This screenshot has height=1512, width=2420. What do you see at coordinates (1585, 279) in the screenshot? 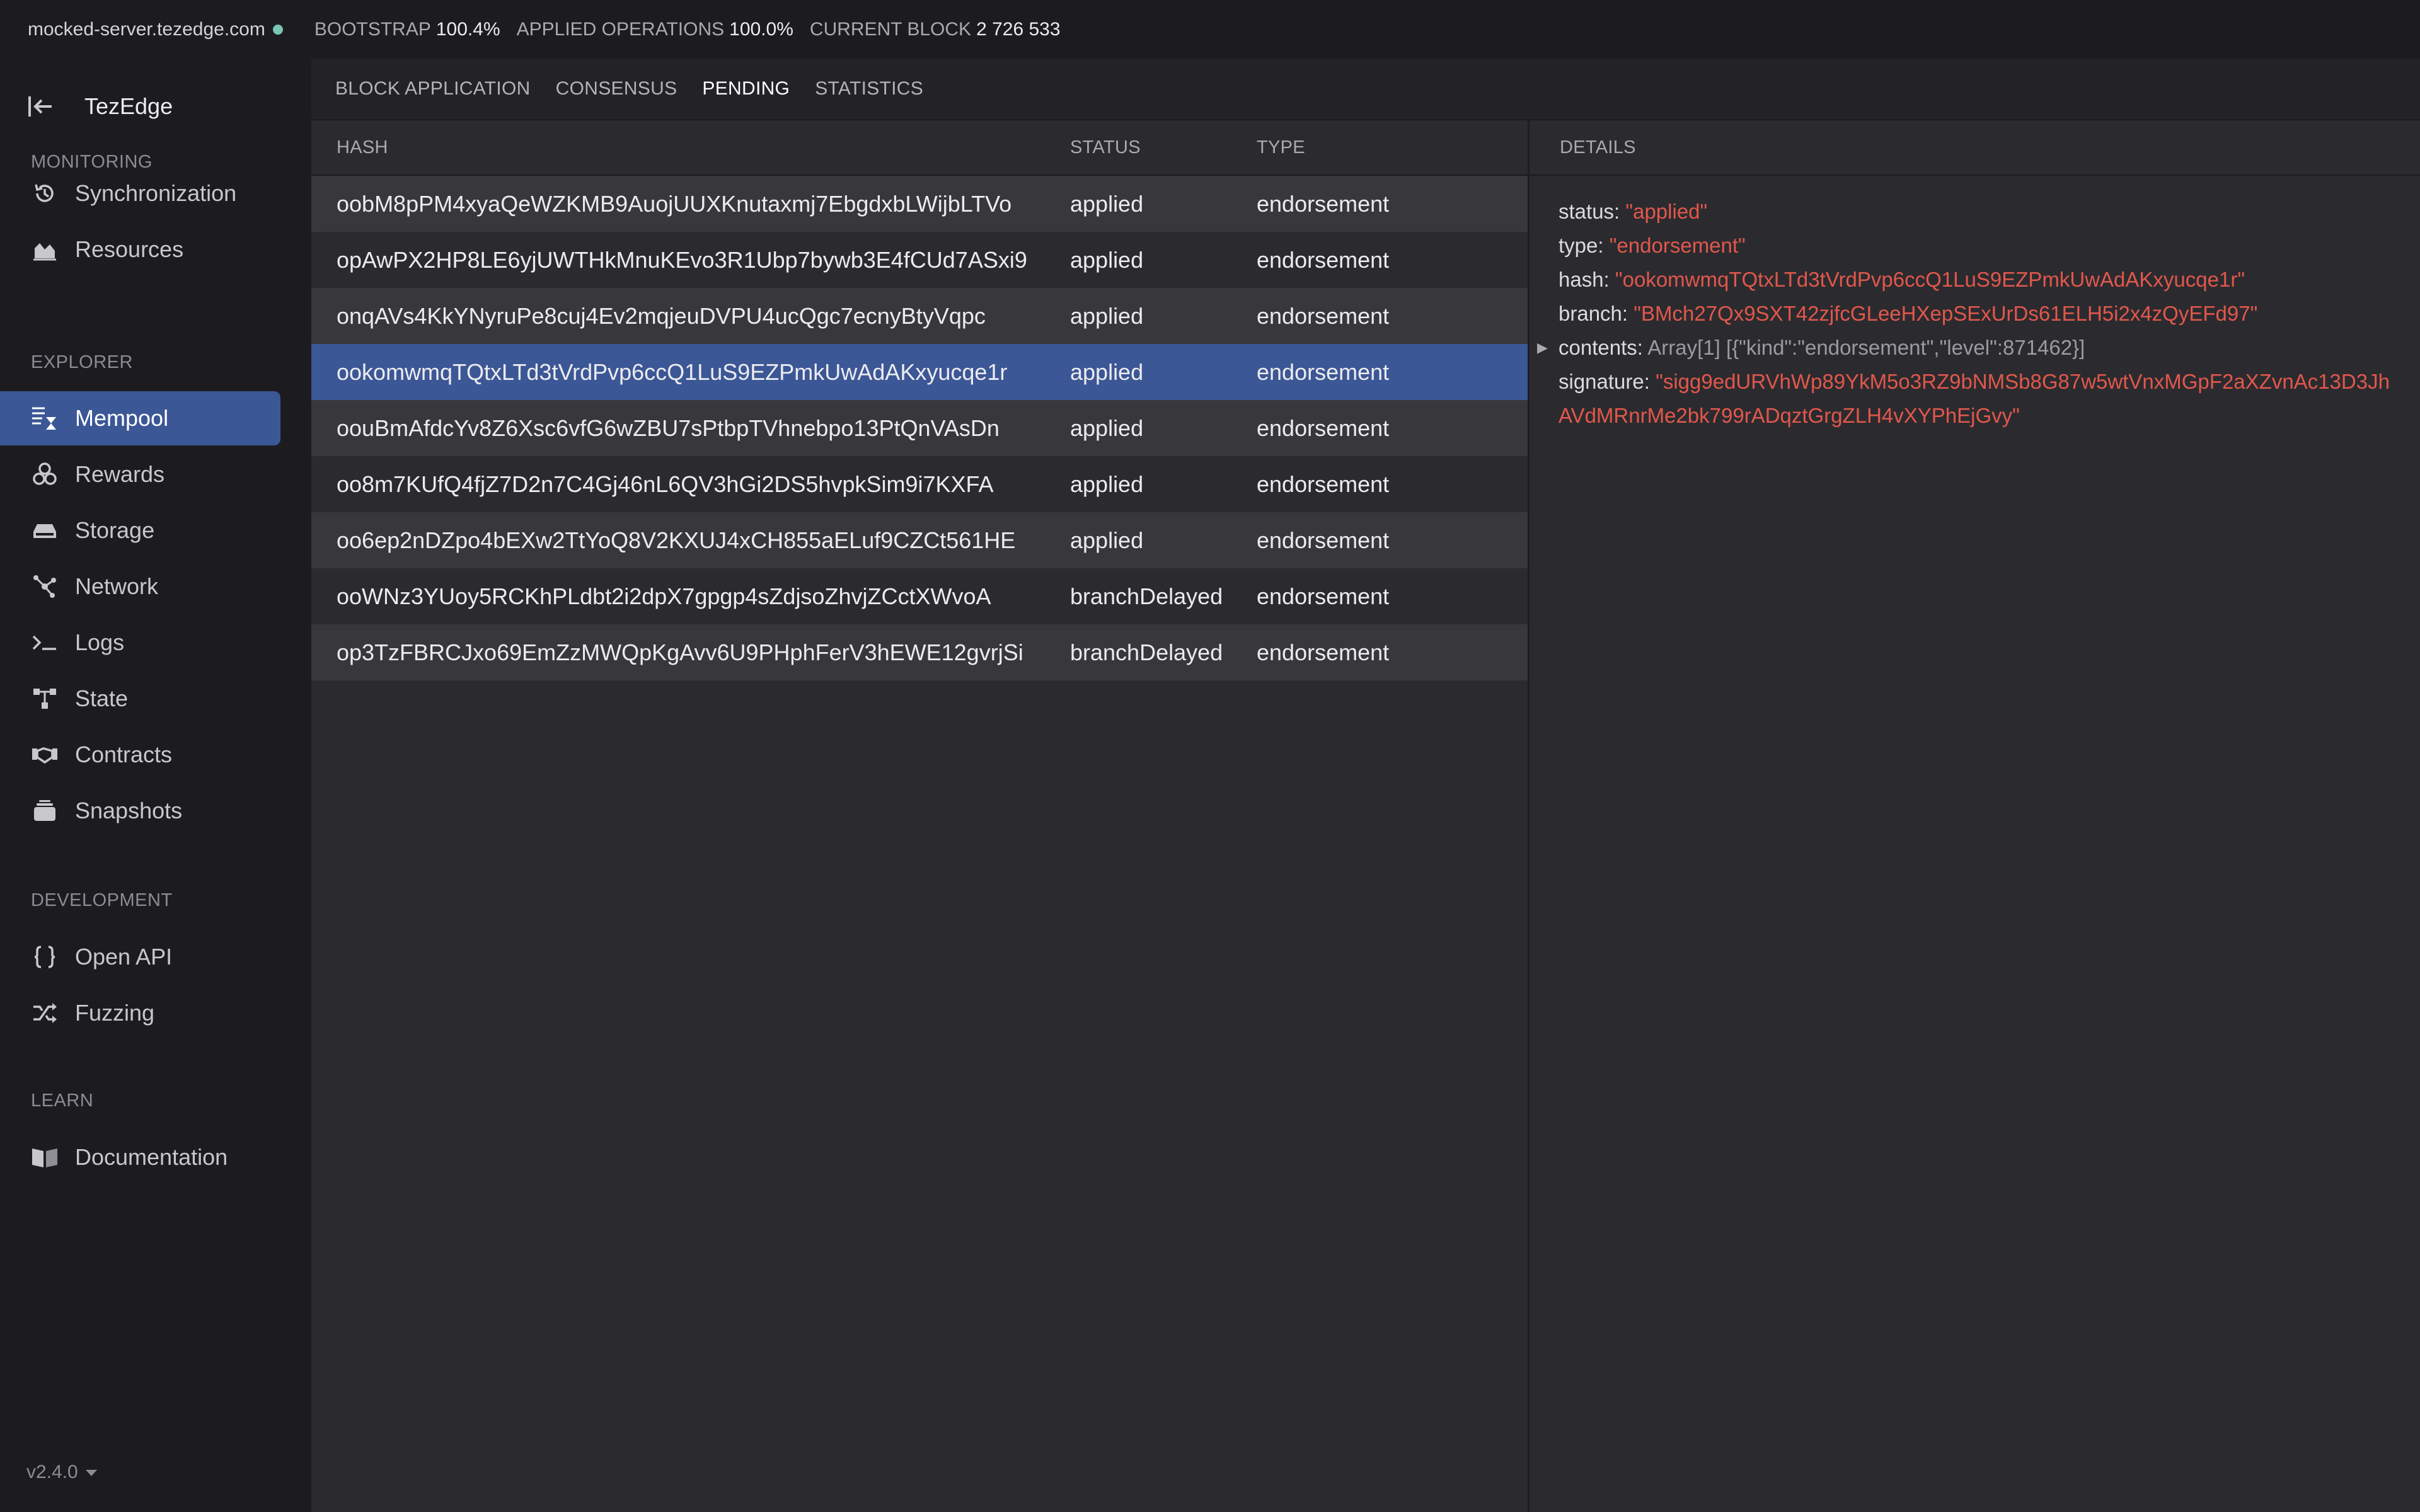
I see `detail-key: hash:` at bounding box center [1585, 279].